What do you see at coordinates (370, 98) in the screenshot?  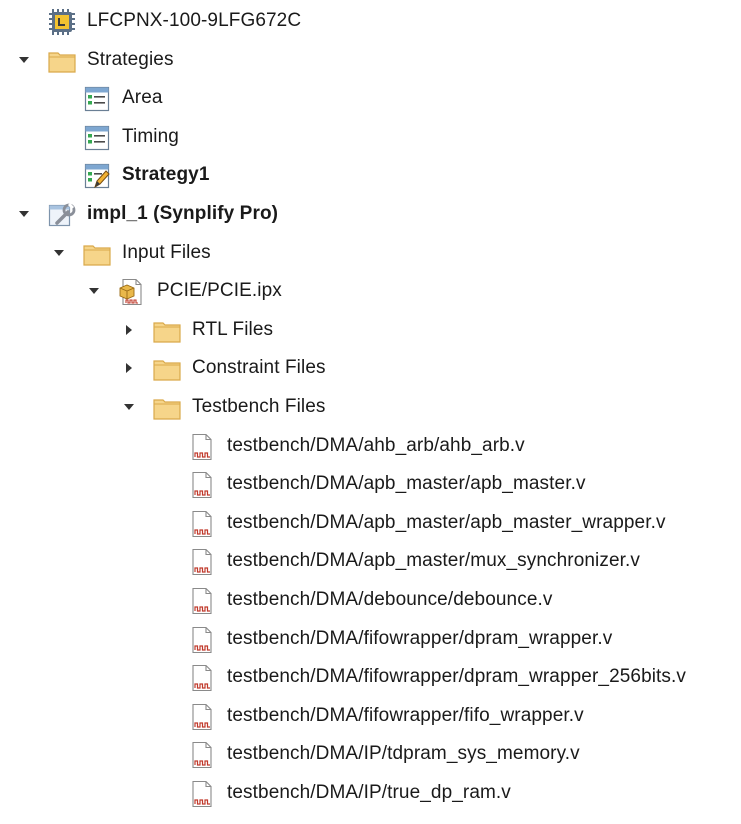 I see `tree-item-strategy-area: Area` at bounding box center [370, 98].